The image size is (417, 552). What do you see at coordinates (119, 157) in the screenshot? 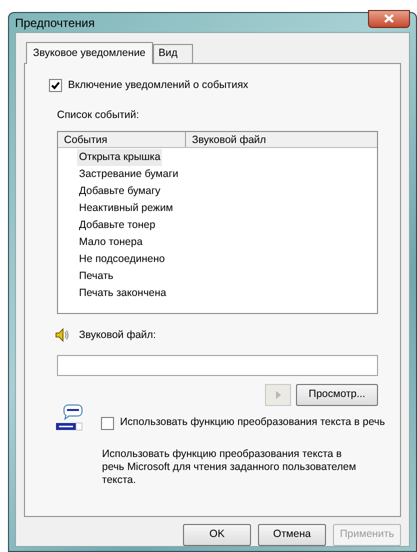
I see `event-row: Открыта крышка` at bounding box center [119, 157].